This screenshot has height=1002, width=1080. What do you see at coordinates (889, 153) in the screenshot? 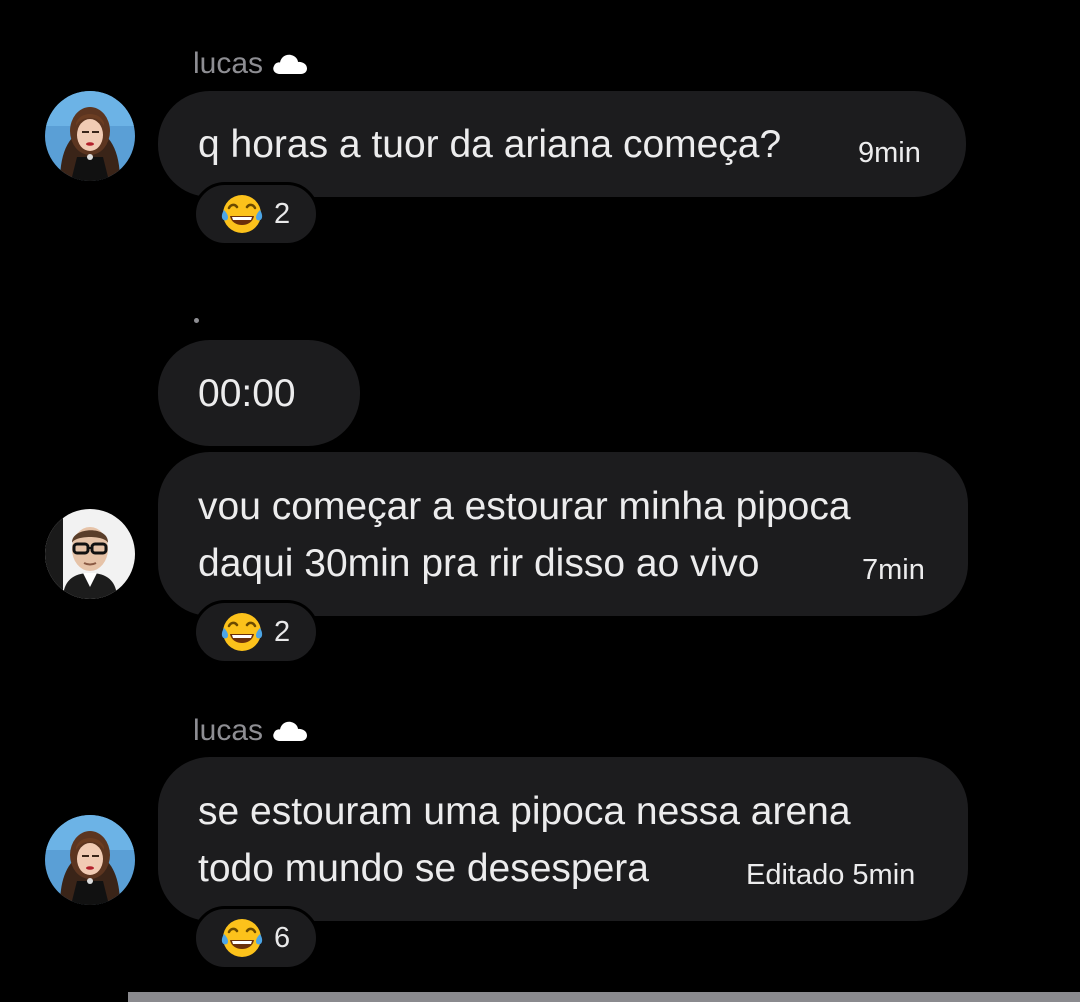
I see `message-time: 9min` at bounding box center [889, 153].